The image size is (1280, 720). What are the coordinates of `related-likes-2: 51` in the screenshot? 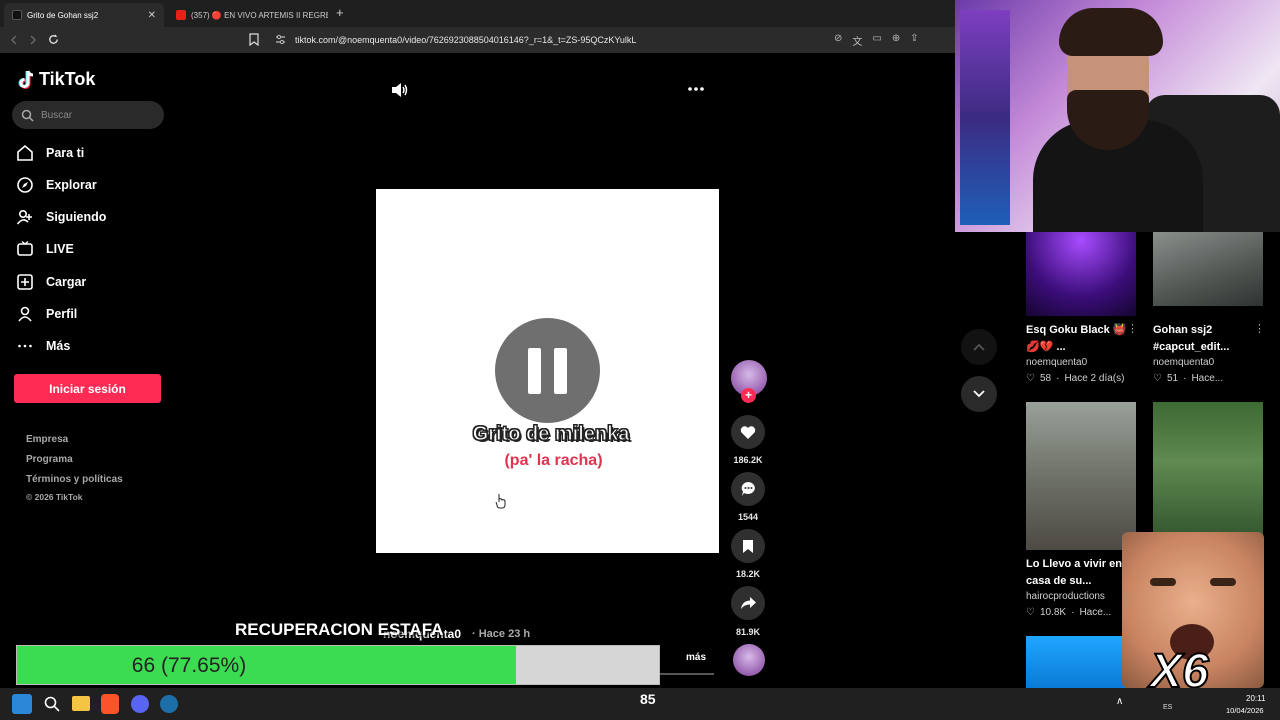 It's located at (1172, 378).